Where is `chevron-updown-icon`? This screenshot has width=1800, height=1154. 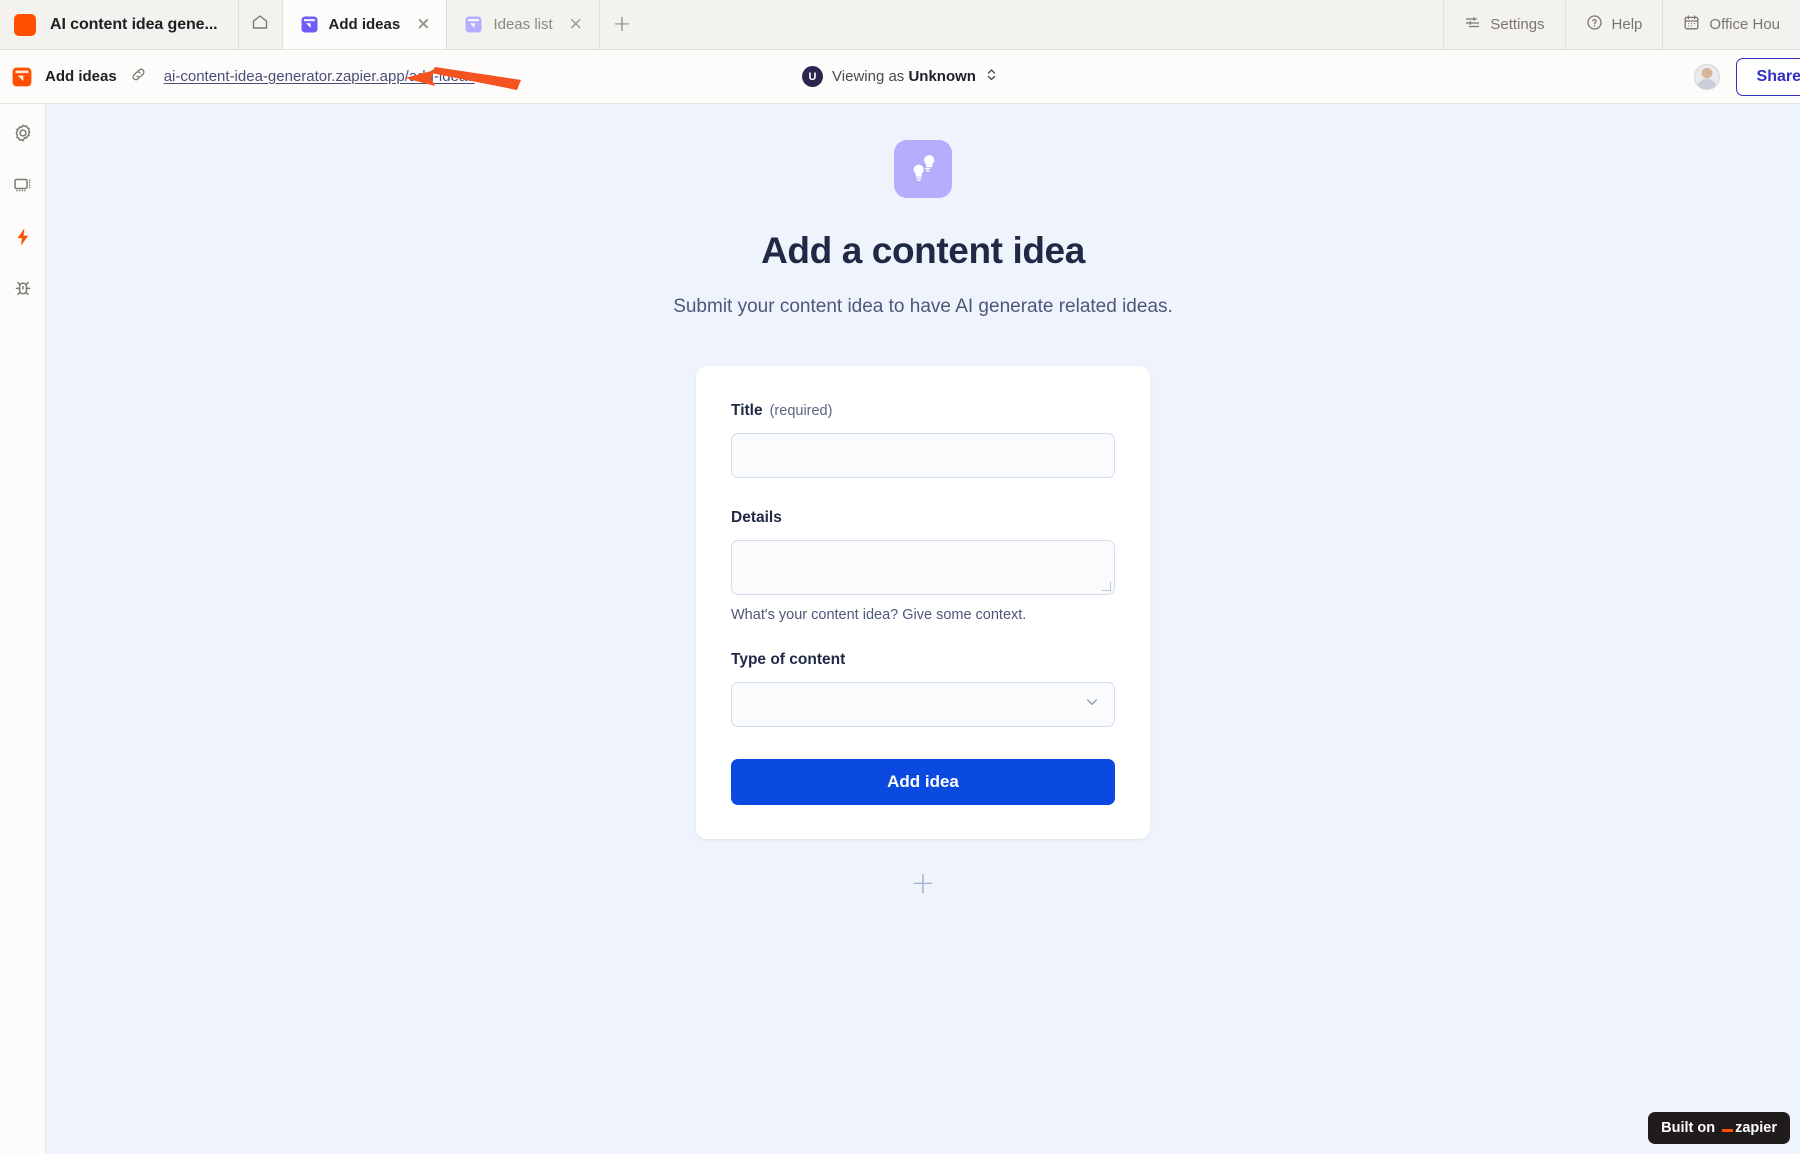 chevron-updown-icon is located at coordinates (991, 77).